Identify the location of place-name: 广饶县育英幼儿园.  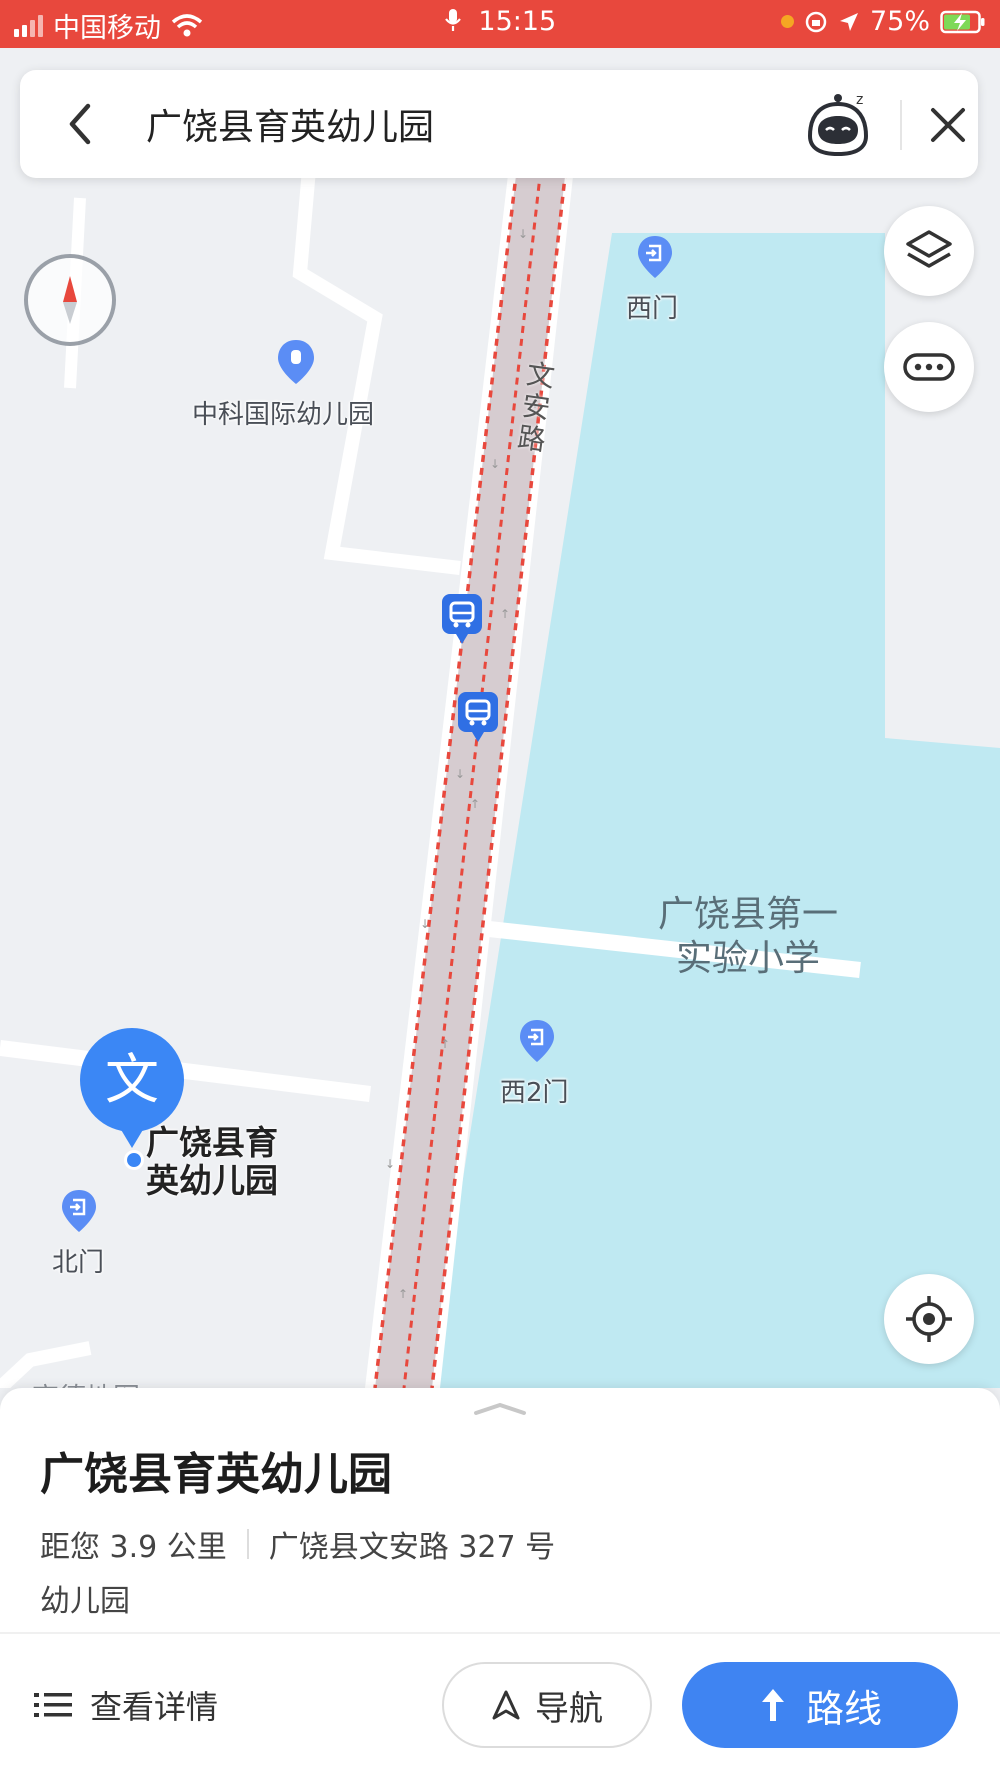
(216, 1474).